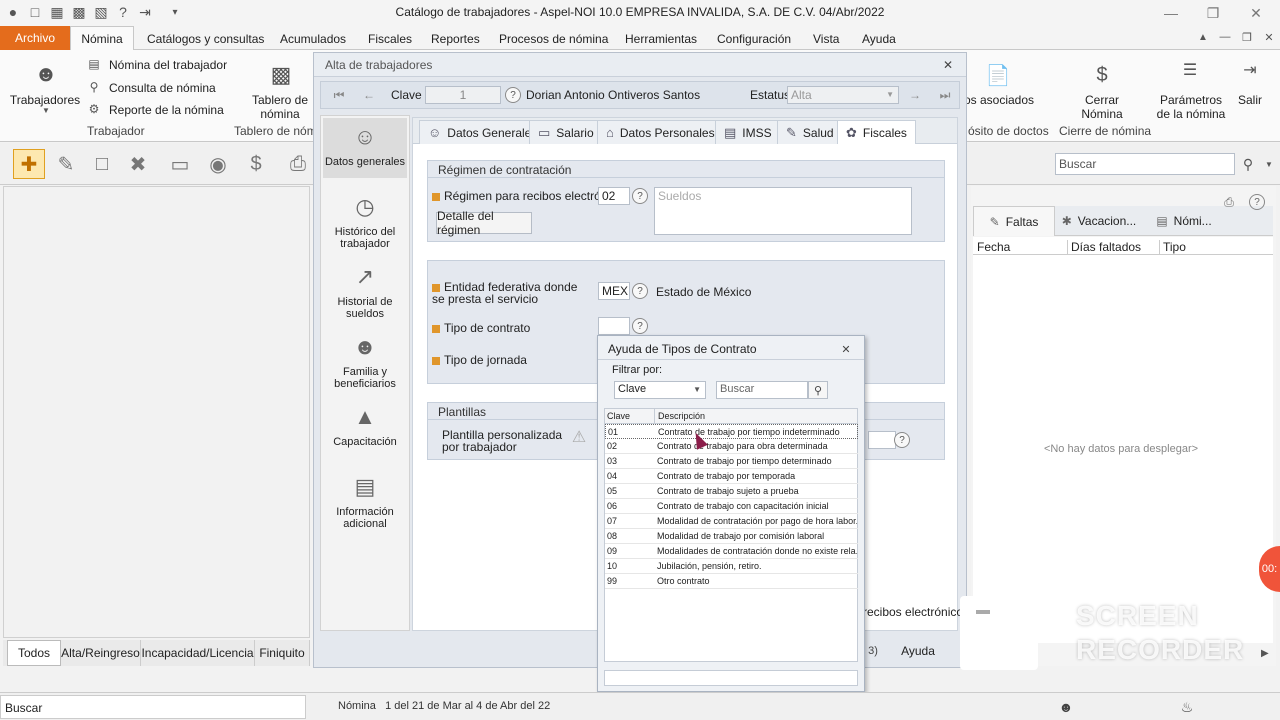 This screenshot has height=720, width=1280. What do you see at coordinates (1171, 13) in the screenshot?
I see `minimize-icon: —` at bounding box center [1171, 13].